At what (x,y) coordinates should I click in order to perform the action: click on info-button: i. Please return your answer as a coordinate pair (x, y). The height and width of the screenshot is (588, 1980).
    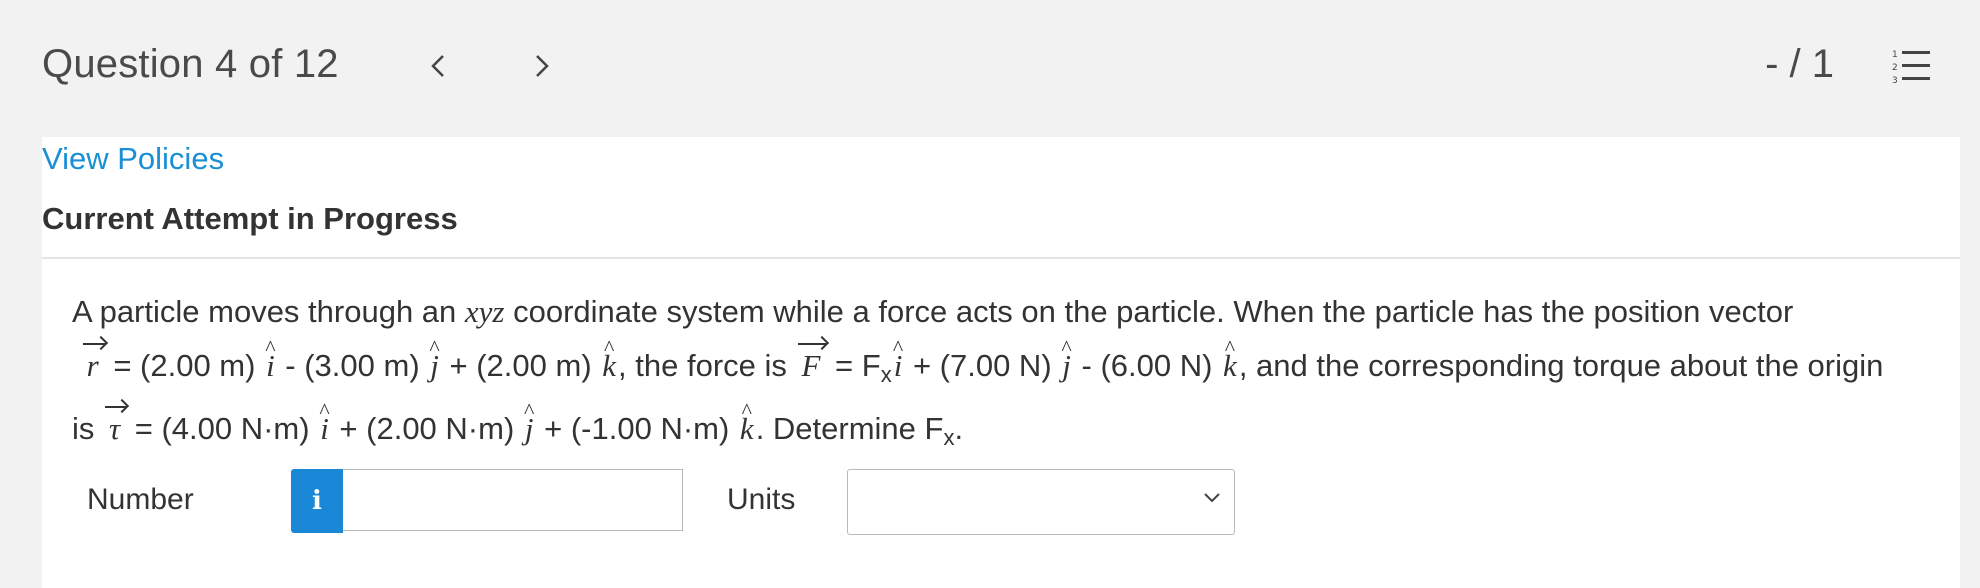
    Looking at the image, I should click on (317, 501).